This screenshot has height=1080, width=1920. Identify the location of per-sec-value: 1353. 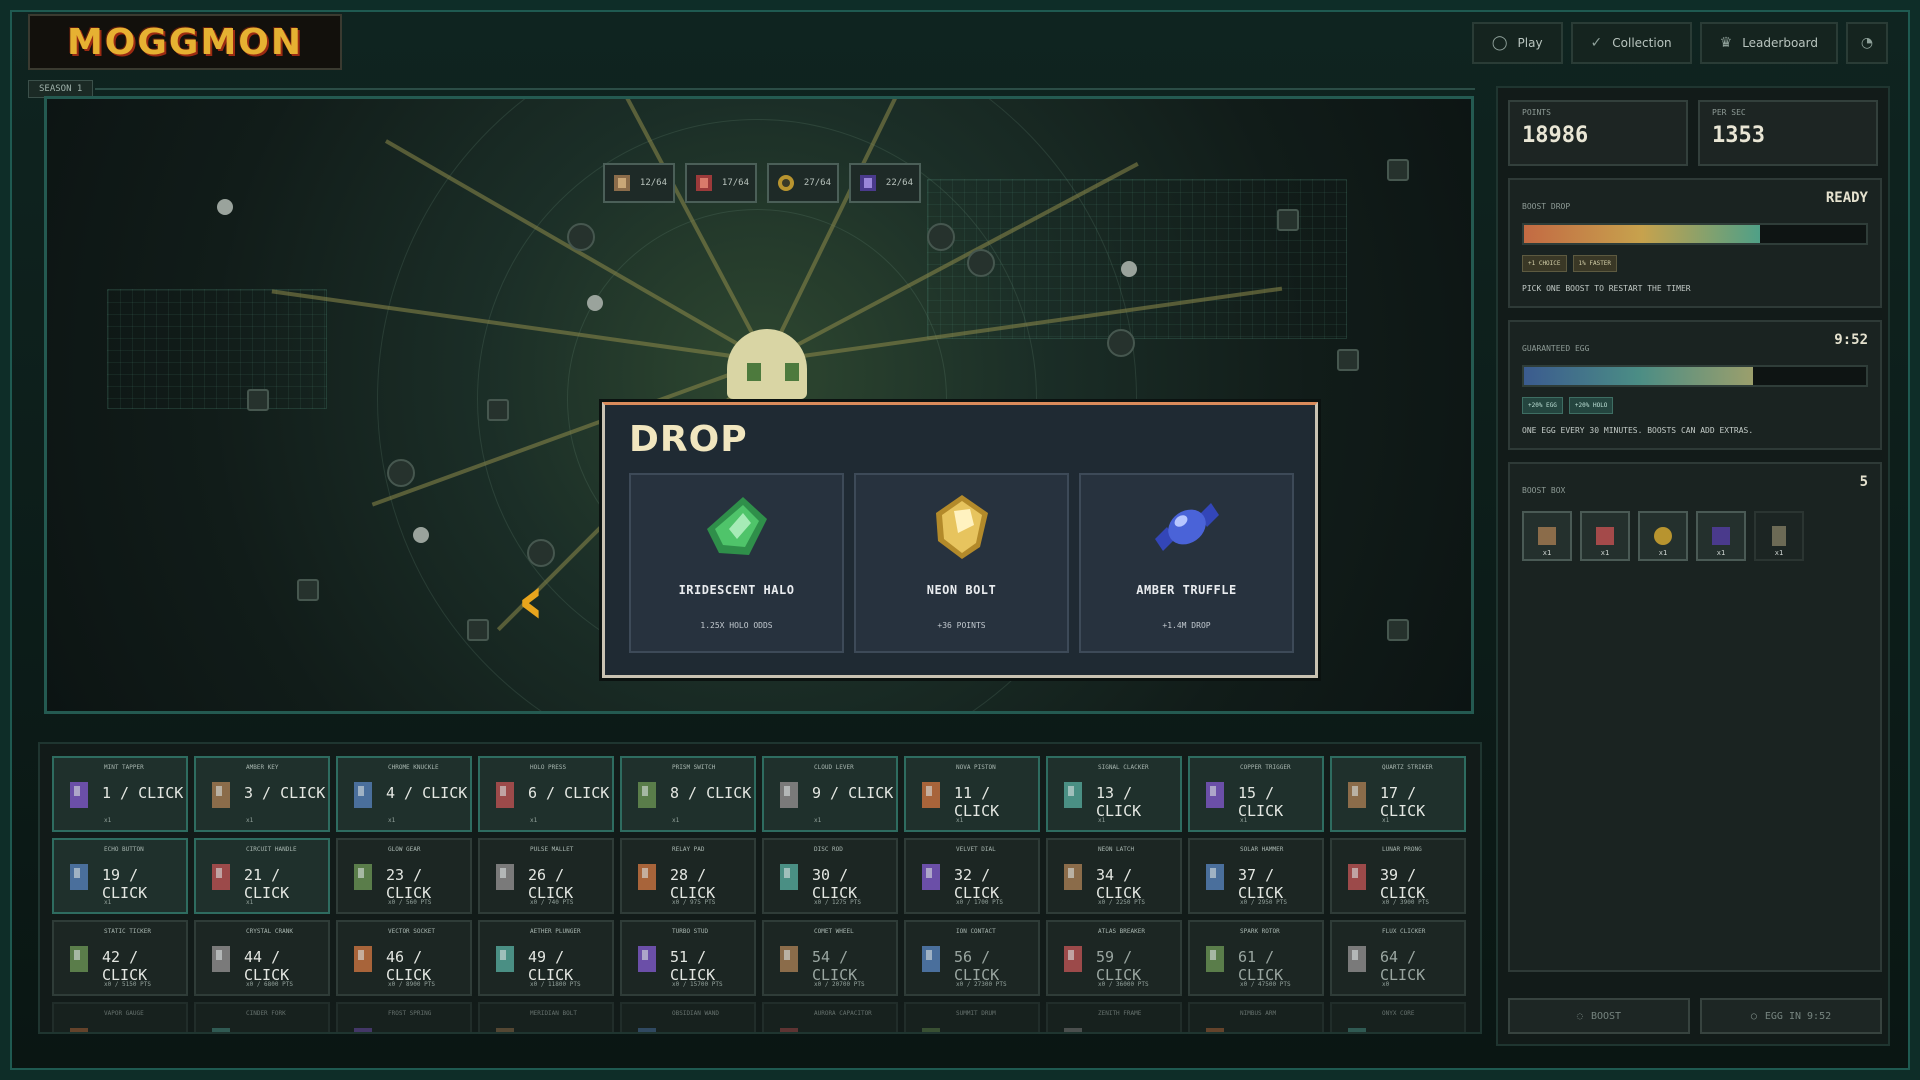
(1738, 135).